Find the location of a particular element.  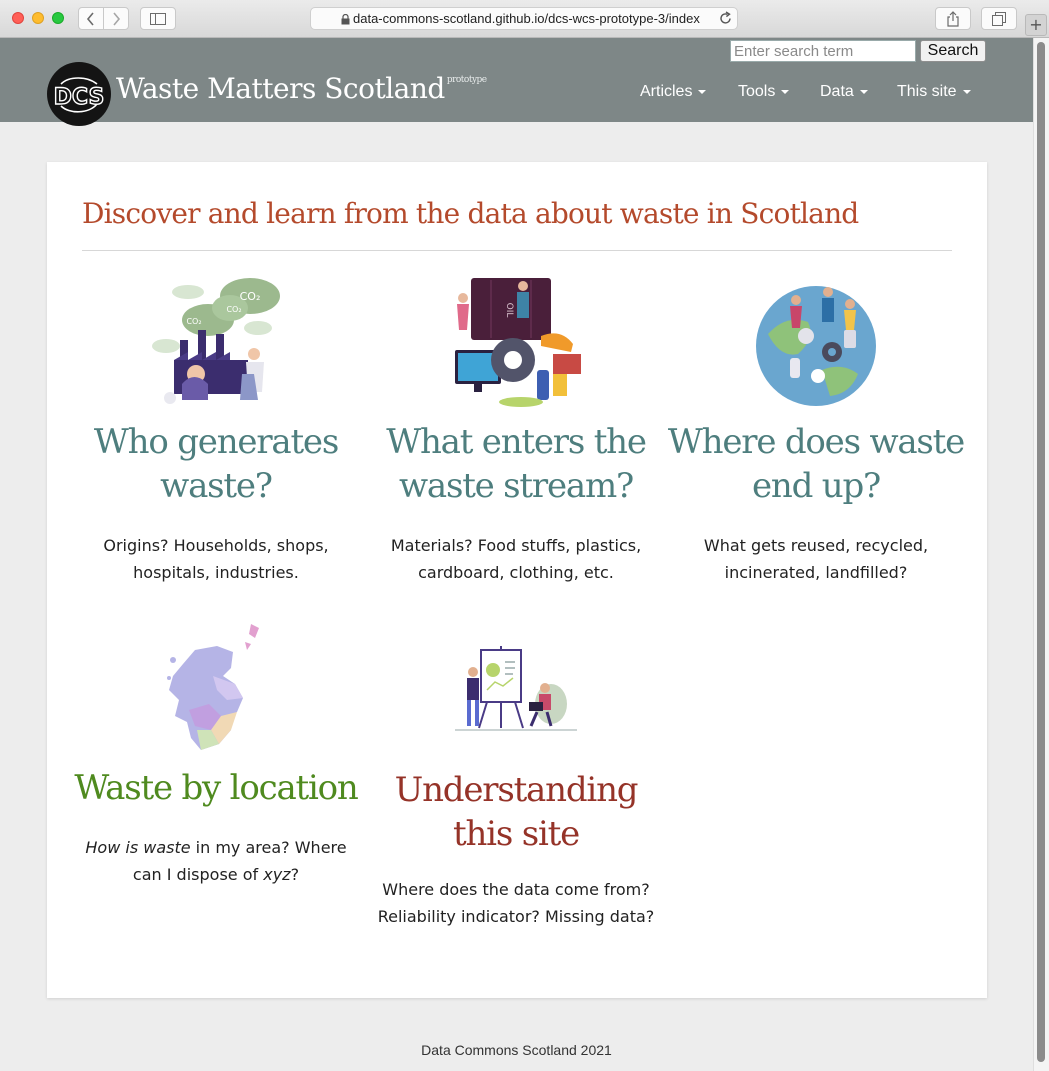

nav-data: Data is located at coordinates (844, 92).